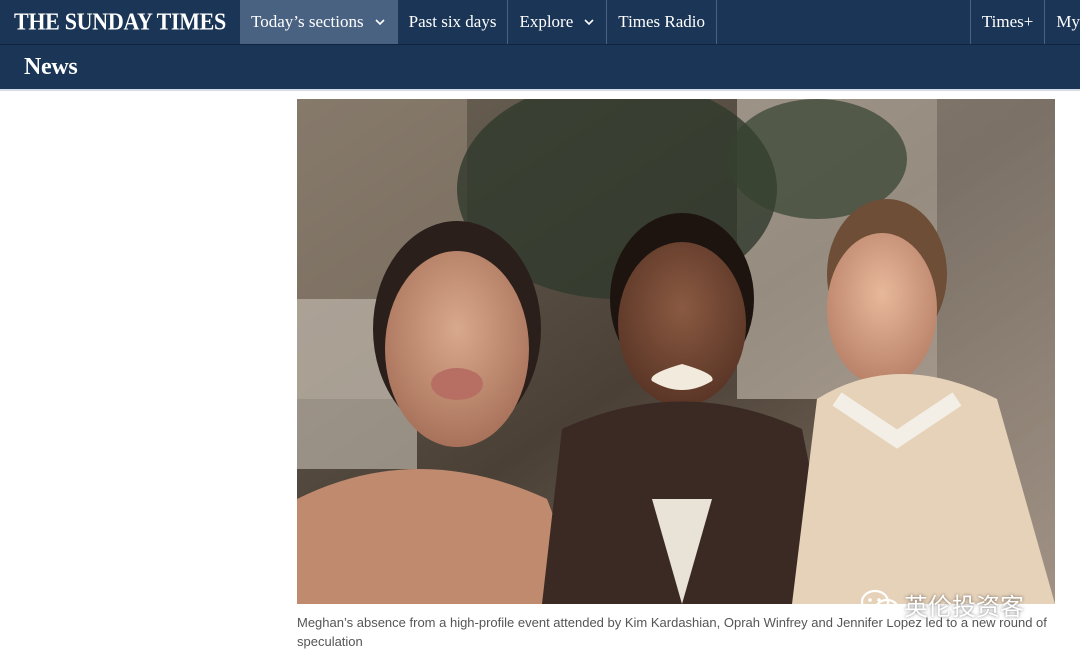  I want to click on nav-explore: Explore, so click(558, 22).